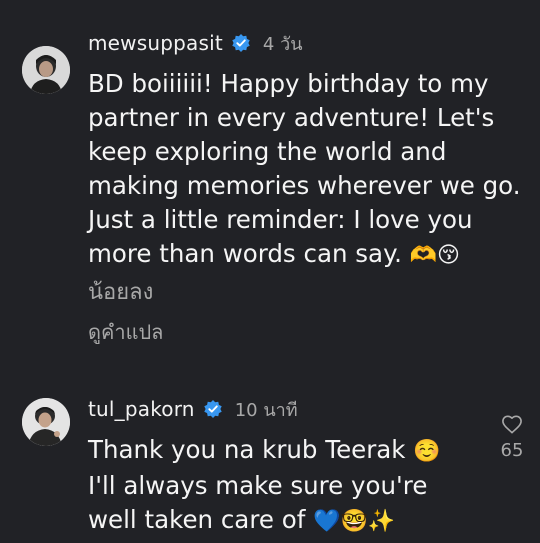 This screenshot has height=543, width=540. Describe the element at coordinates (197, 519) in the screenshot. I see `comment-line-text: well taken care of` at that location.